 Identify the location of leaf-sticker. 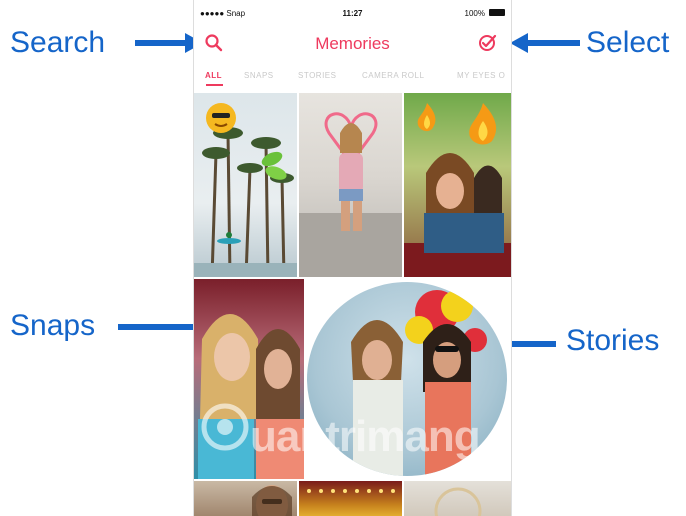
(274, 165).